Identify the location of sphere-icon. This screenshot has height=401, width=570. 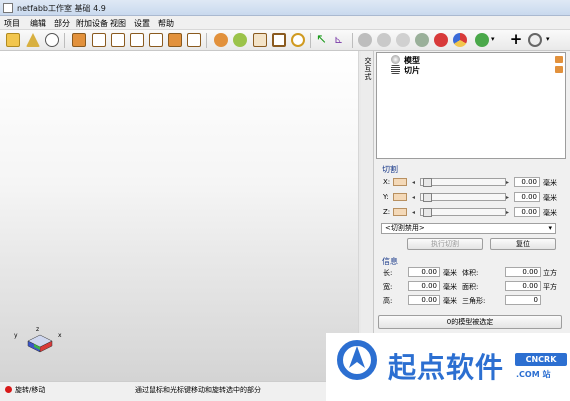
(365, 40).